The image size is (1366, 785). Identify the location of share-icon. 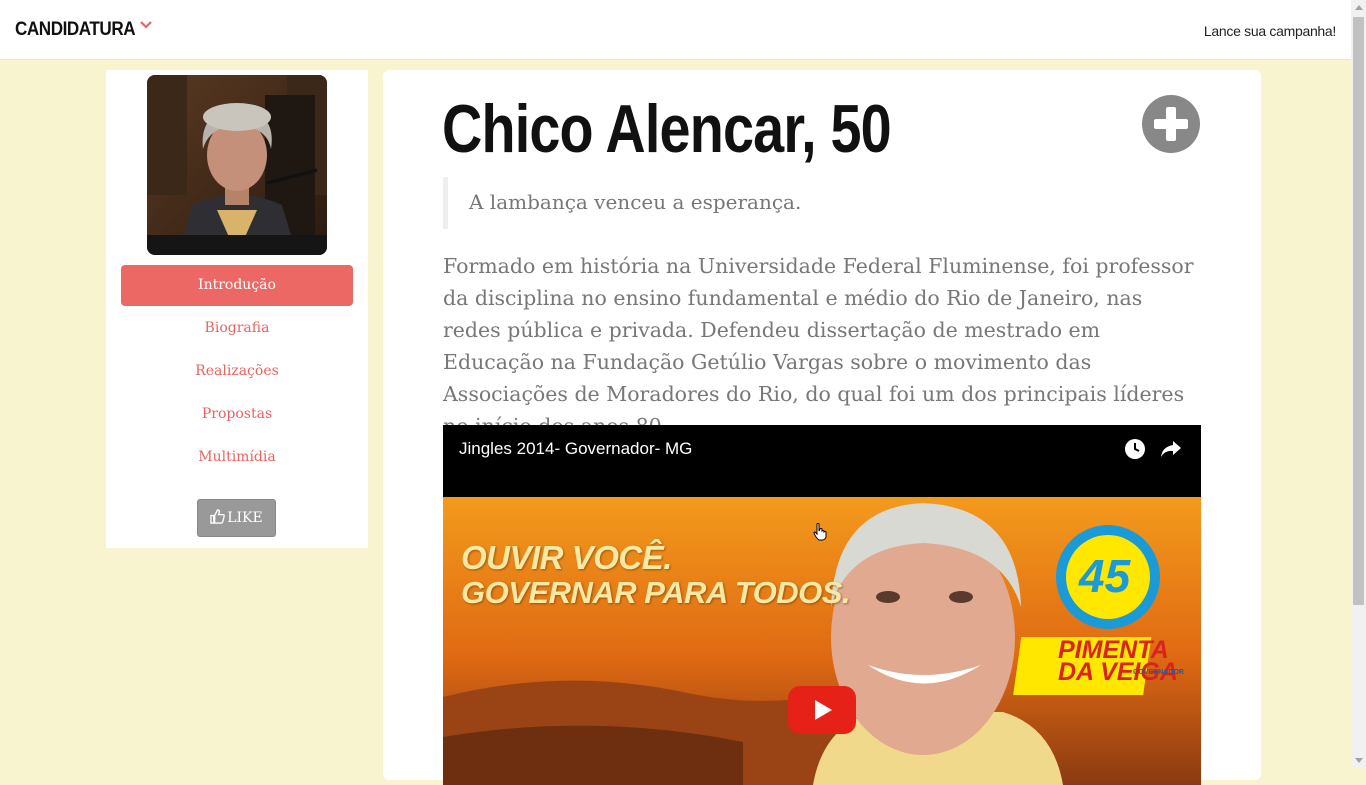
(1171, 449).